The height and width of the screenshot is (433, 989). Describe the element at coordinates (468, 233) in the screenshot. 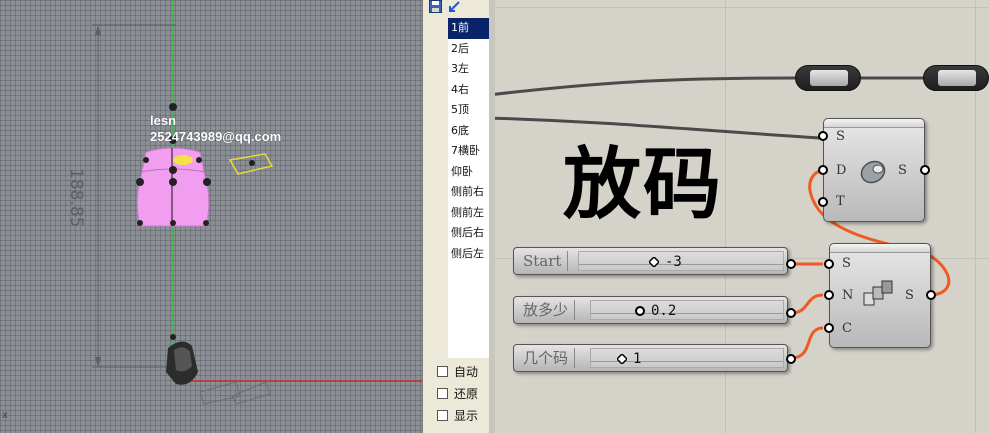

I see `view-list-item: 侧后右` at that location.